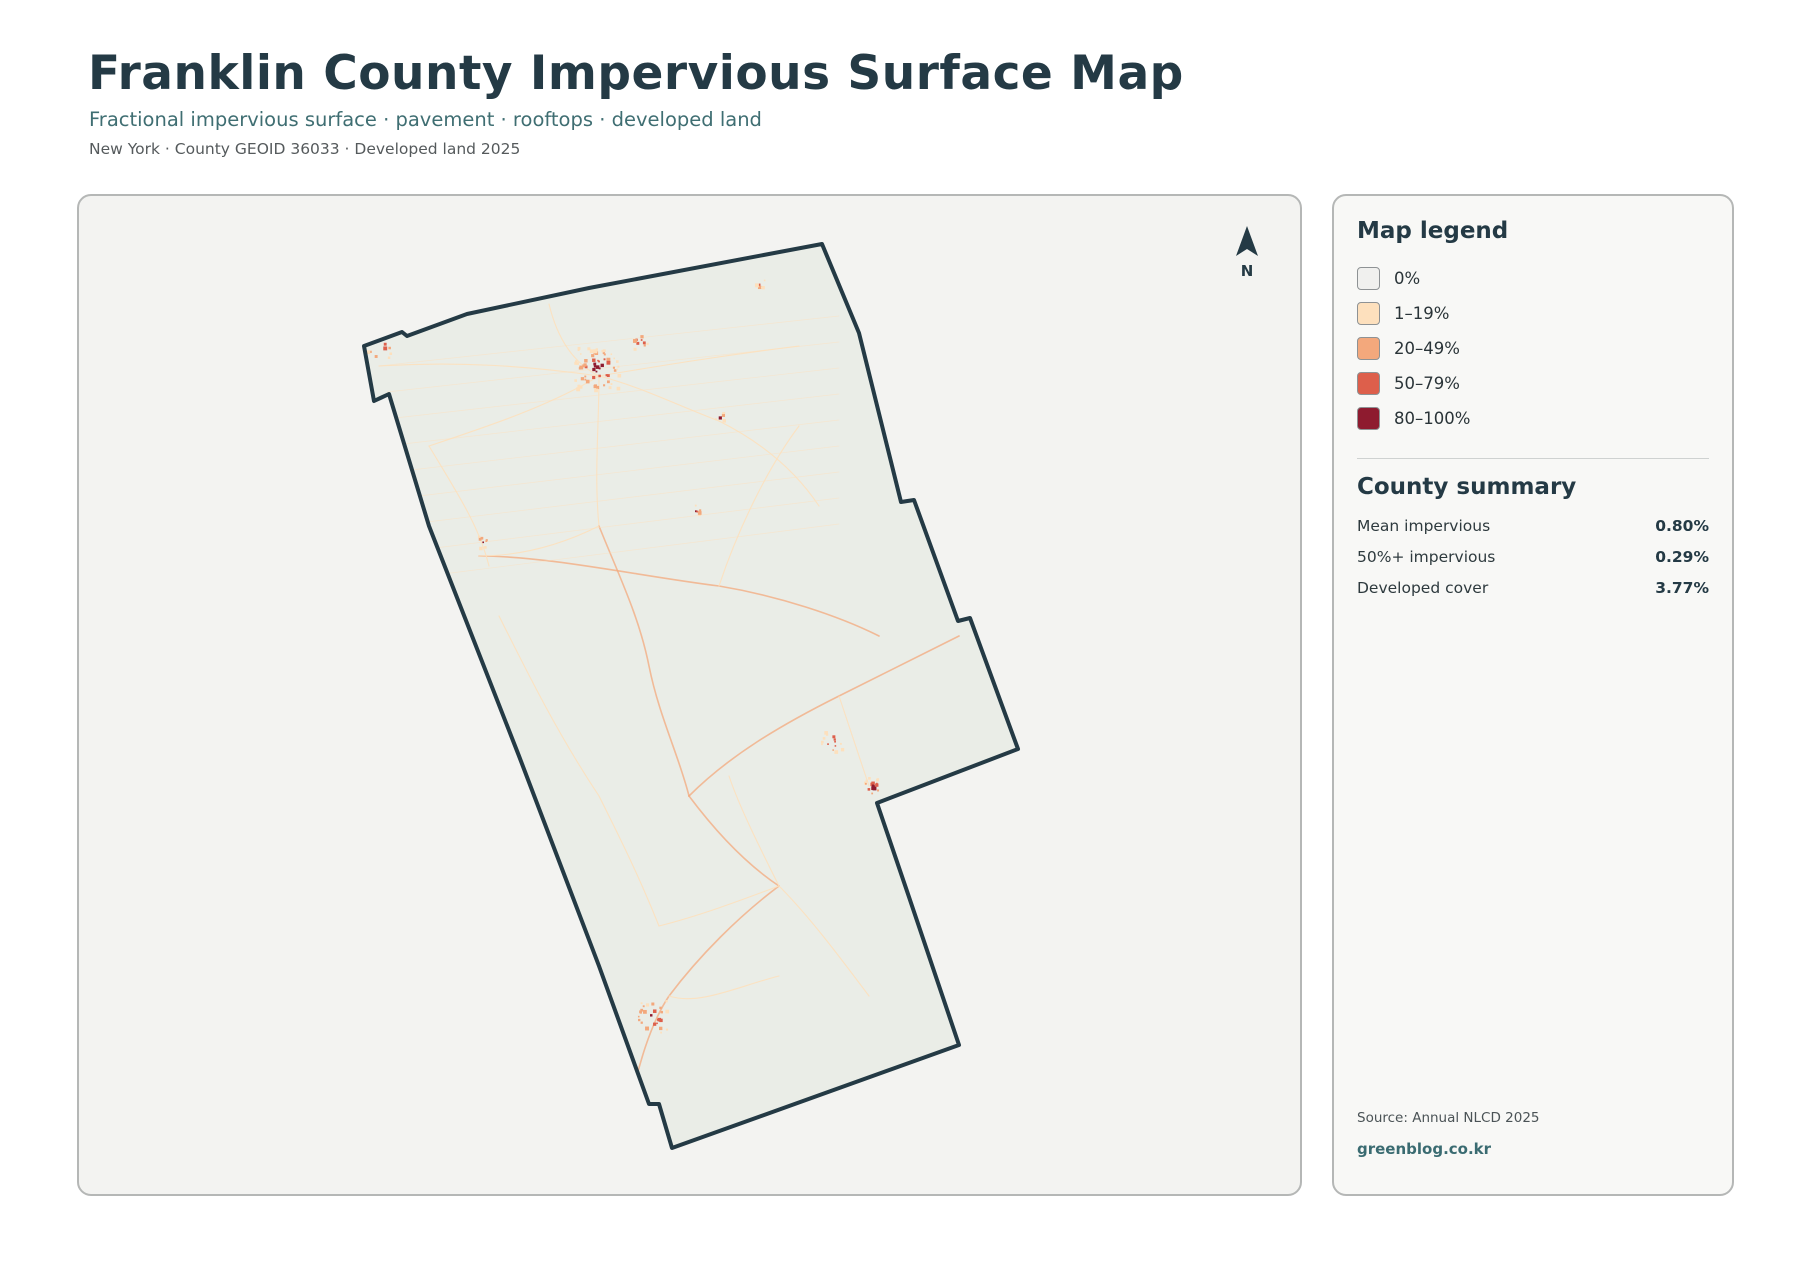 This screenshot has width=1800, height=1273. I want to click on summary-label: 50%+ impervious, so click(1426, 557).